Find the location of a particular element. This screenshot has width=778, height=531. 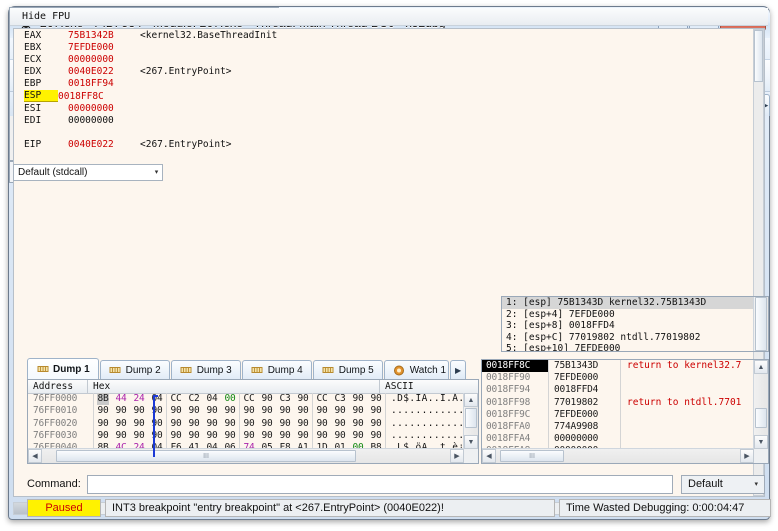

stack-row: 0018FF9C 7EFDE000 is located at coordinates (618, 414).